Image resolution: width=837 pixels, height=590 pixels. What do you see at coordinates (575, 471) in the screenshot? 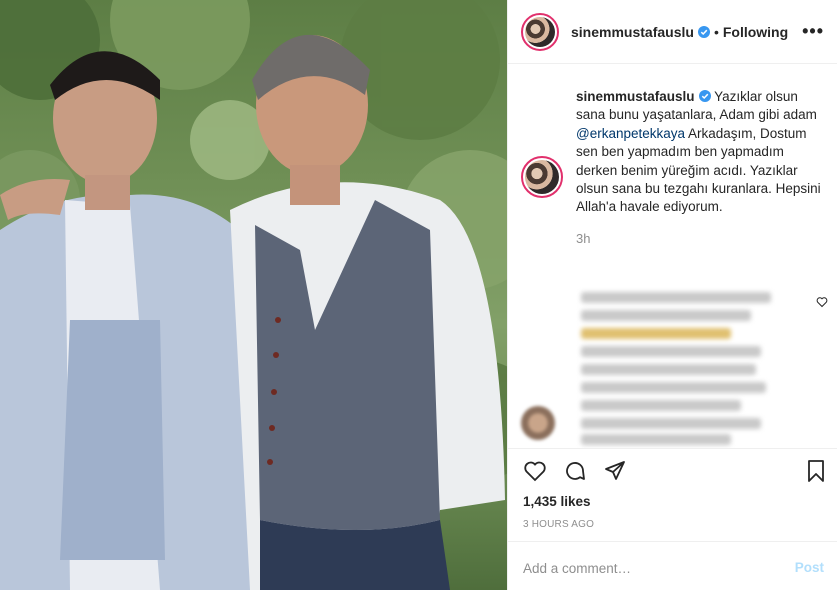
I see `comment-icon` at bounding box center [575, 471].